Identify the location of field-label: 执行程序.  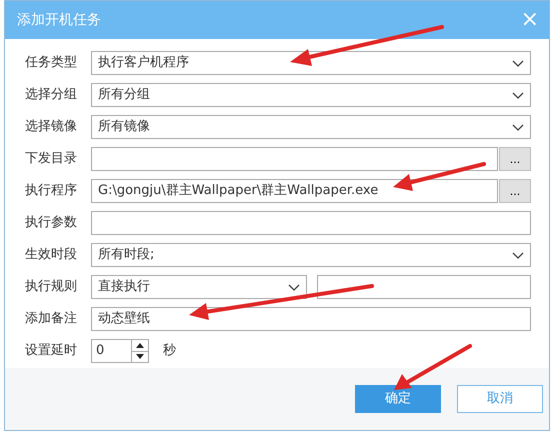
(51, 191).